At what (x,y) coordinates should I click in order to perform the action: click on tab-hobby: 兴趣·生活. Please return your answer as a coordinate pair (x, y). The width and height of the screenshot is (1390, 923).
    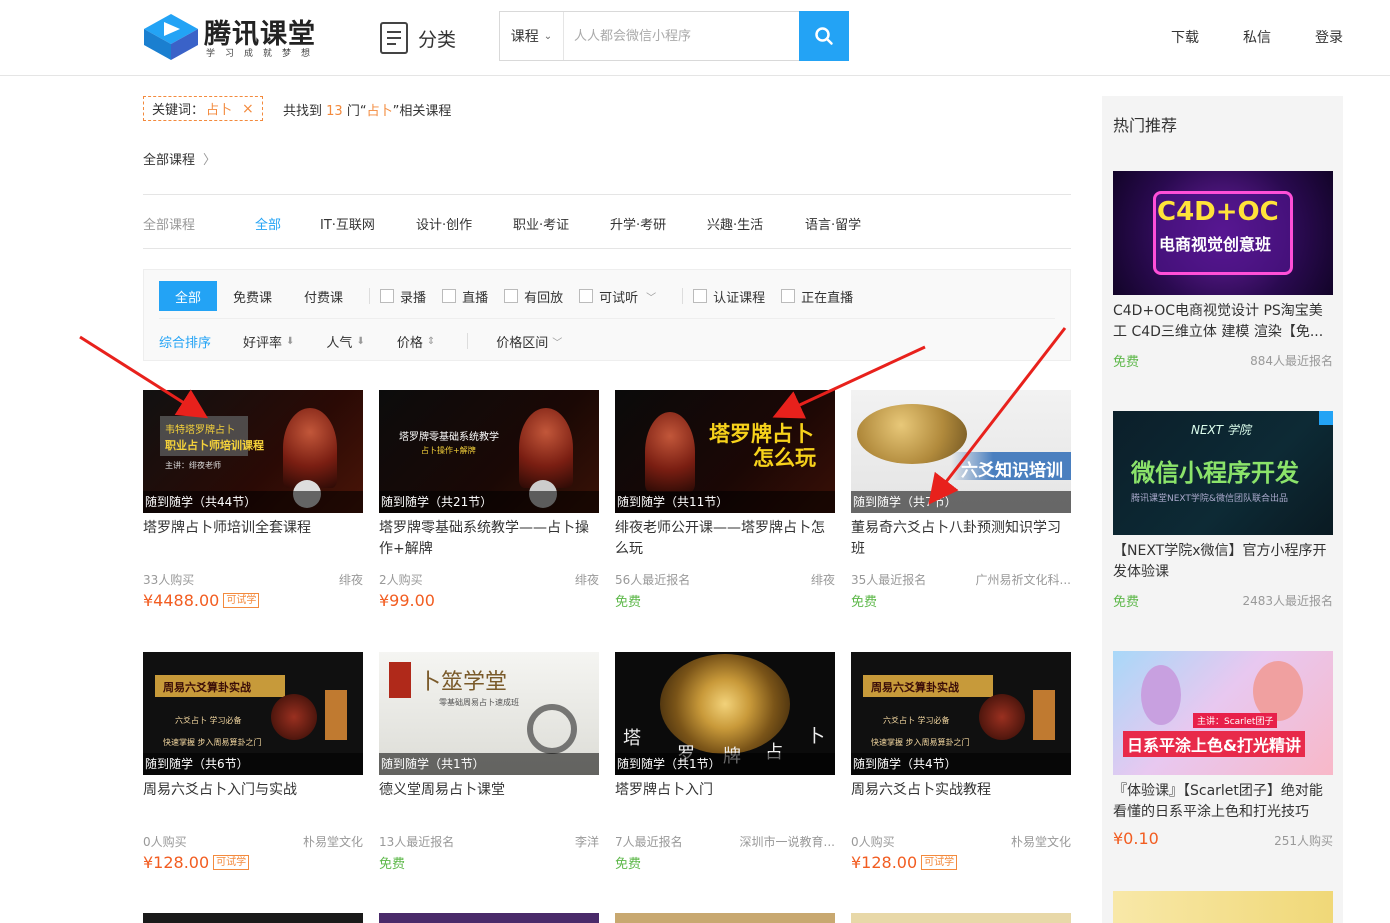
    Looking at the image, I should click on (756, 223).